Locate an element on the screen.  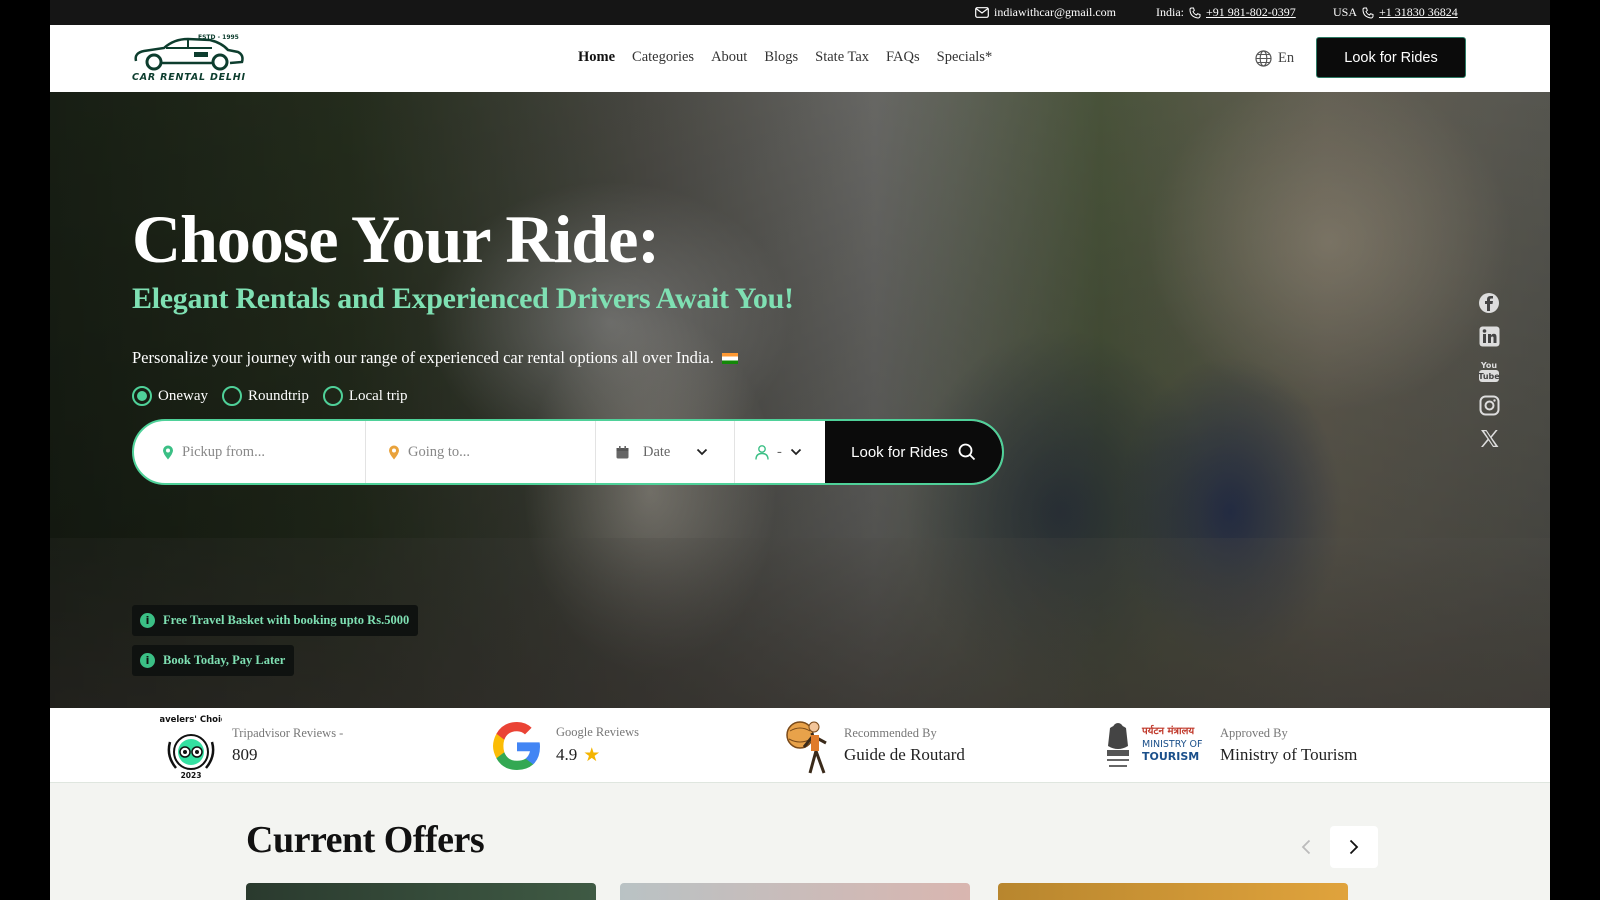
review-label: Approved By is located at coordinates (1254, 733).